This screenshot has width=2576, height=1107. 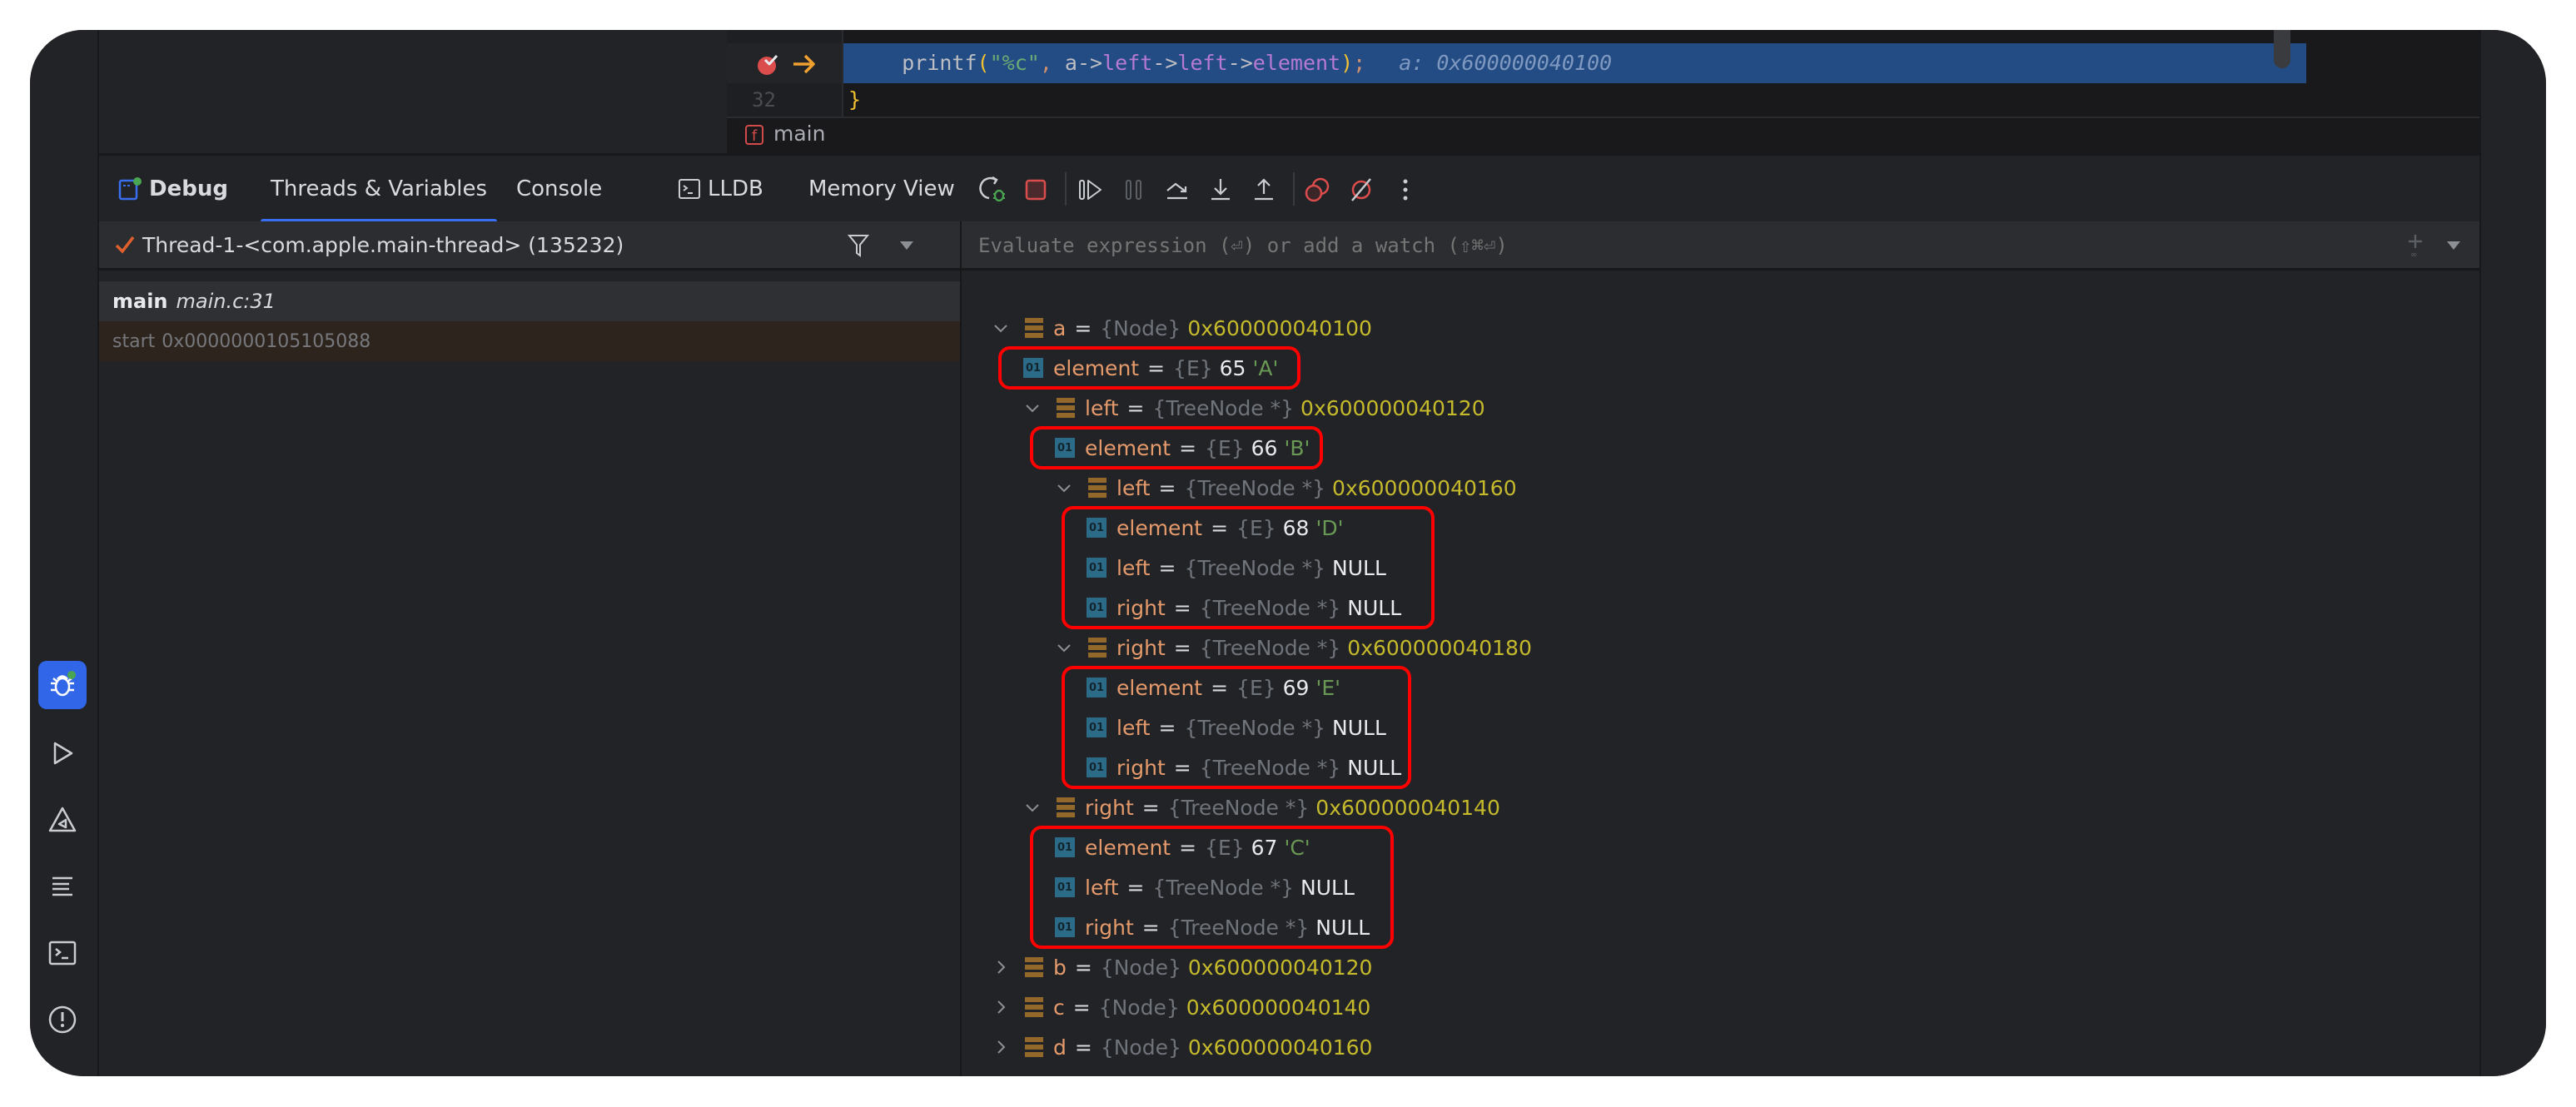 What do you see at coordinates (1686, 245) in the screenshot?
I see `evaluate-expression-input` at bounding box center [1686, 245].